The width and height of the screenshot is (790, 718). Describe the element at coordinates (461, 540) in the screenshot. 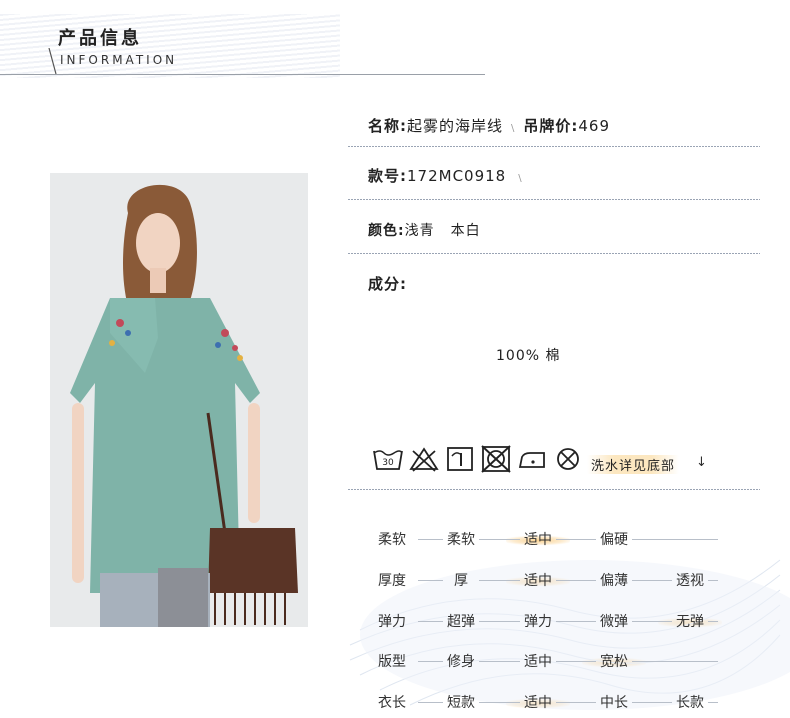

I see `attribute-option: 柔软` at that location.